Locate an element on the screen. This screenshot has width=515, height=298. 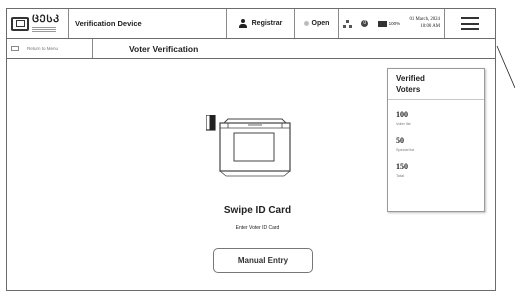
annotation-pointer is located at coordinates (505, 67).